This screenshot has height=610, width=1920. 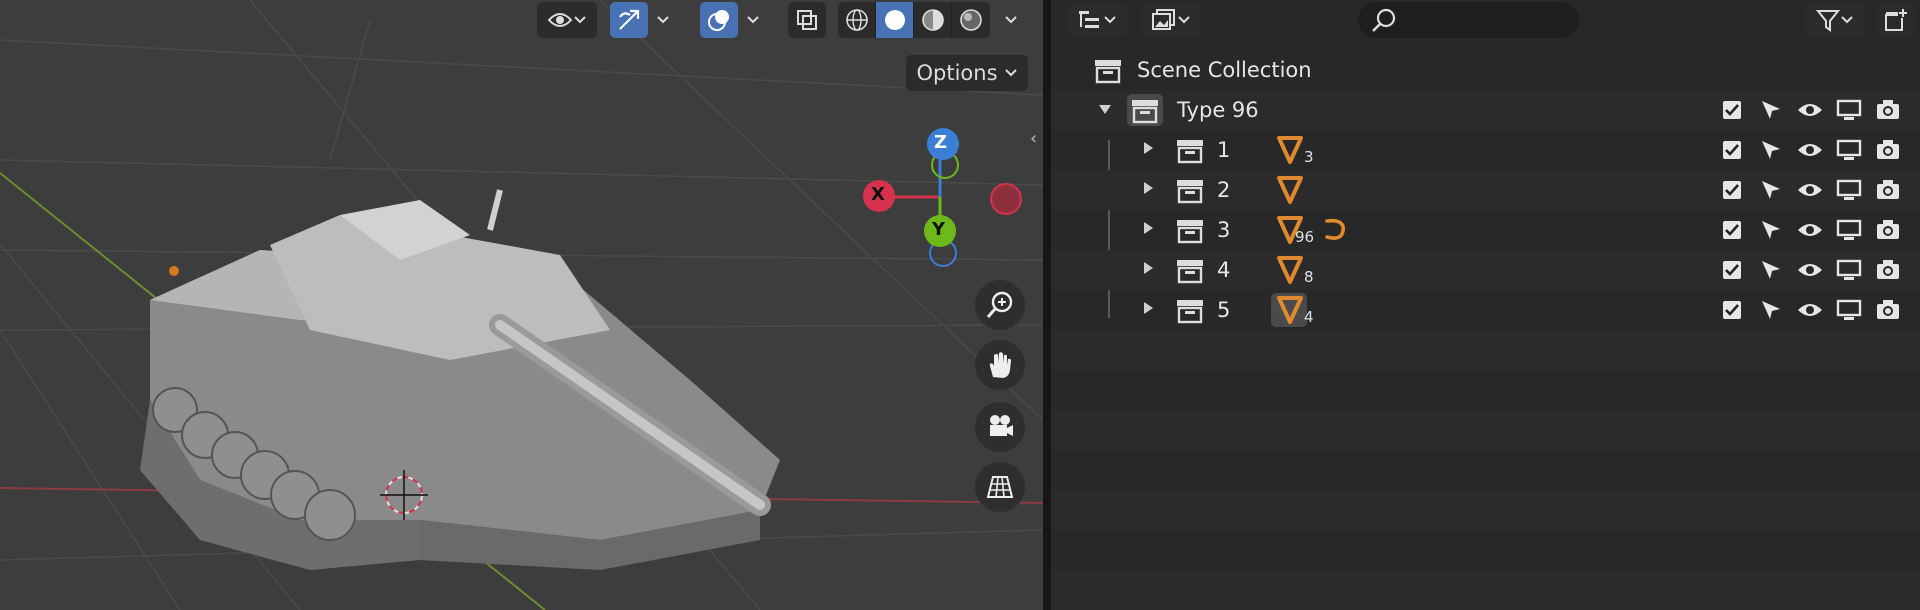 I want to click on overlay-icon, so click(x=718, y=20).